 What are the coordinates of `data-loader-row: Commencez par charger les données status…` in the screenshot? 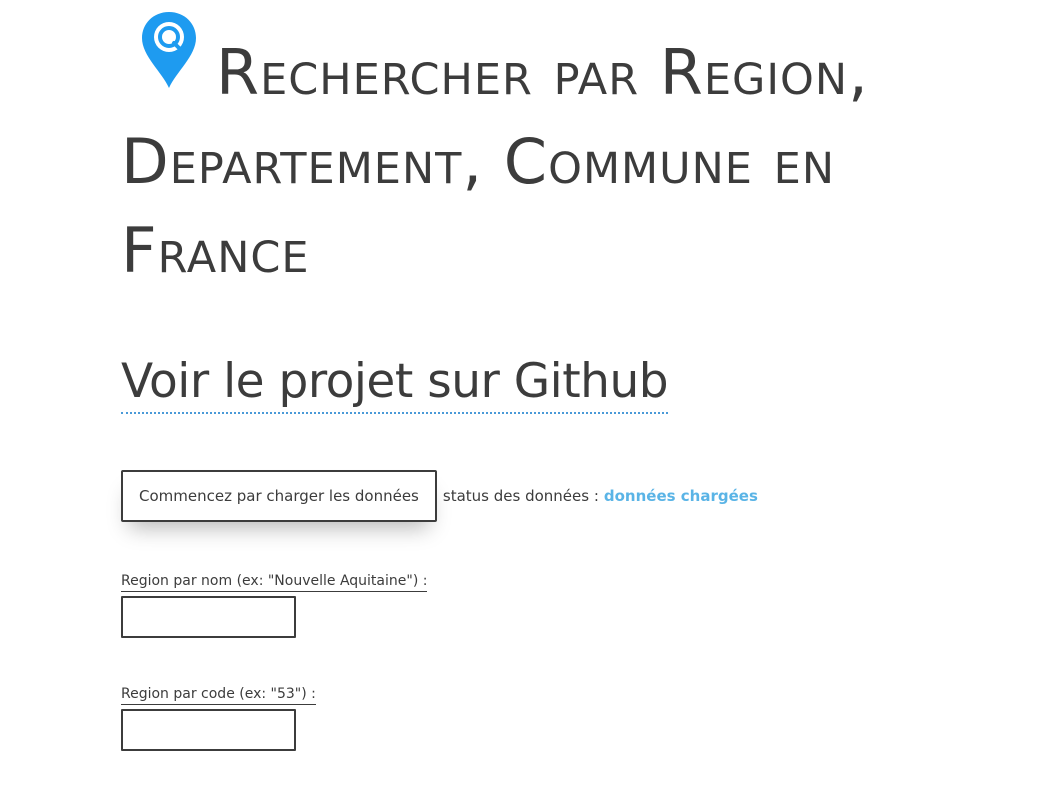 It's located at (439, 496).